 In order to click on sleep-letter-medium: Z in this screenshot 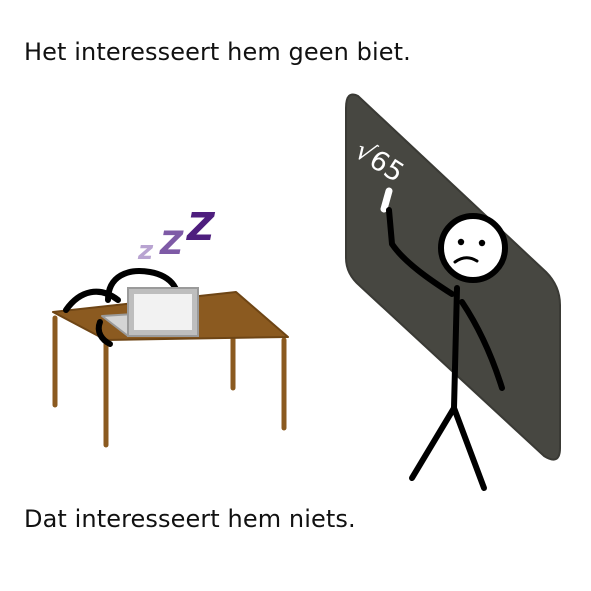, I will do `click(171, 243)`.